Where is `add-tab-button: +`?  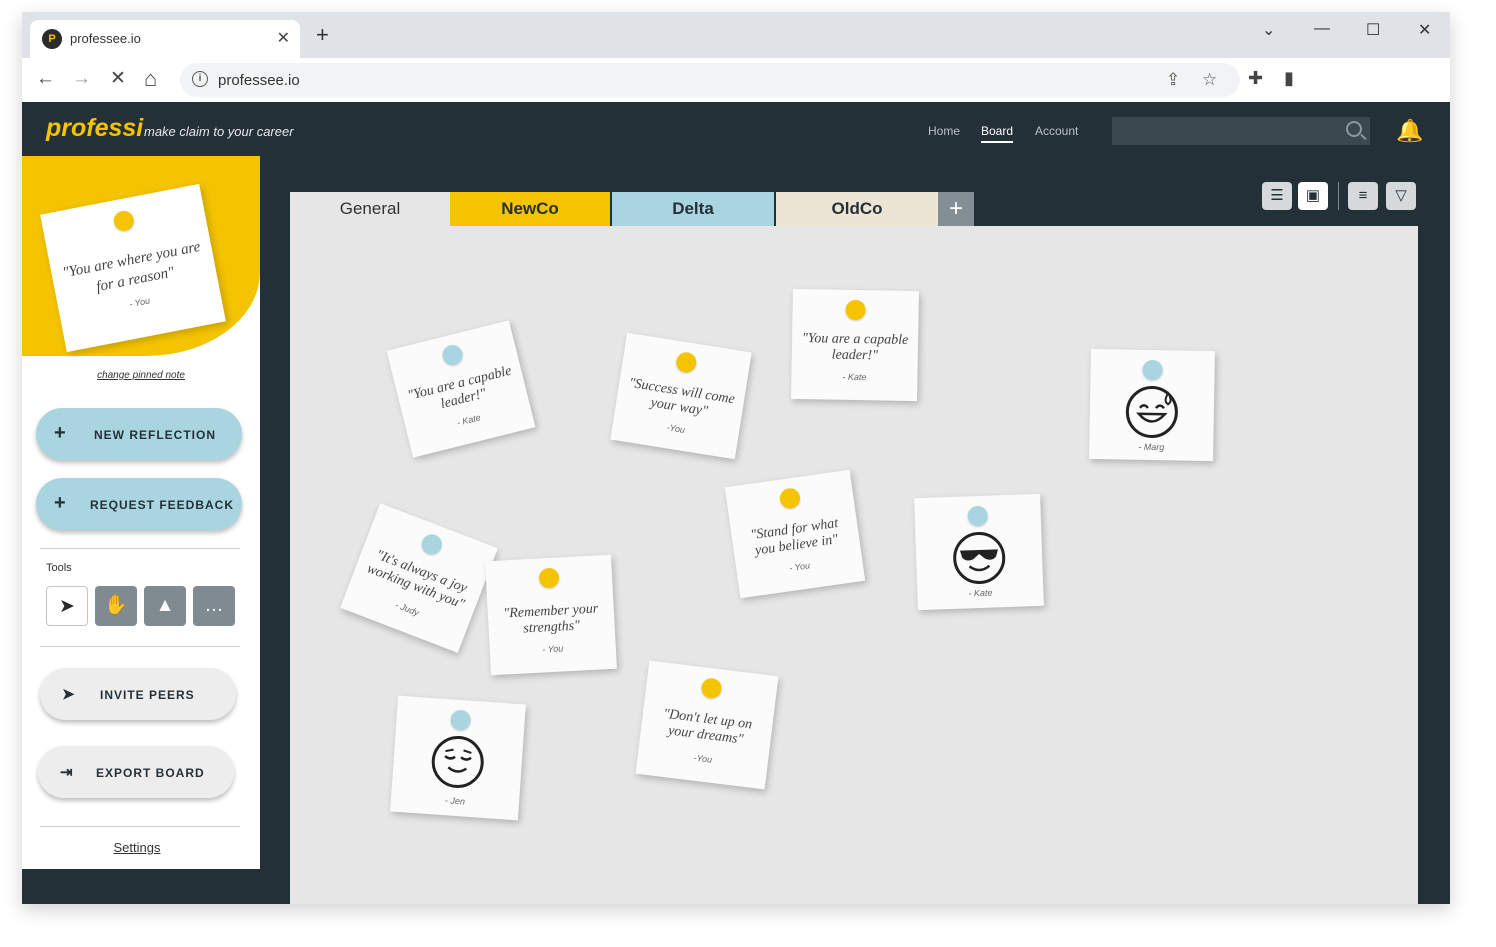
add-tab-button: + is located at coordinates (956, 209).